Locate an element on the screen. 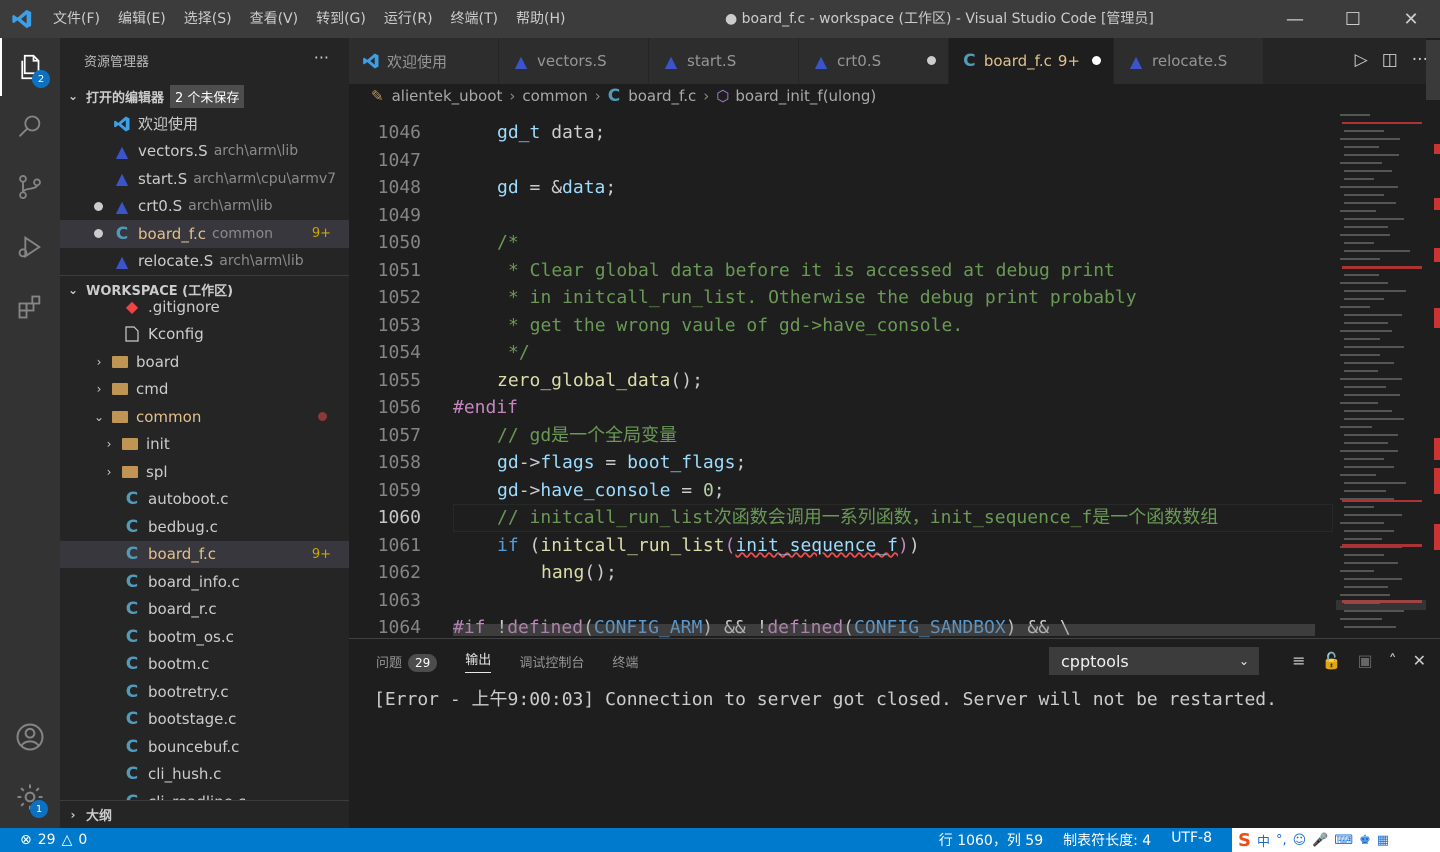 This screenshot has height=852, width=1440. tab-size: 制表符长度: 4 is located at coordinates (1107, 840).